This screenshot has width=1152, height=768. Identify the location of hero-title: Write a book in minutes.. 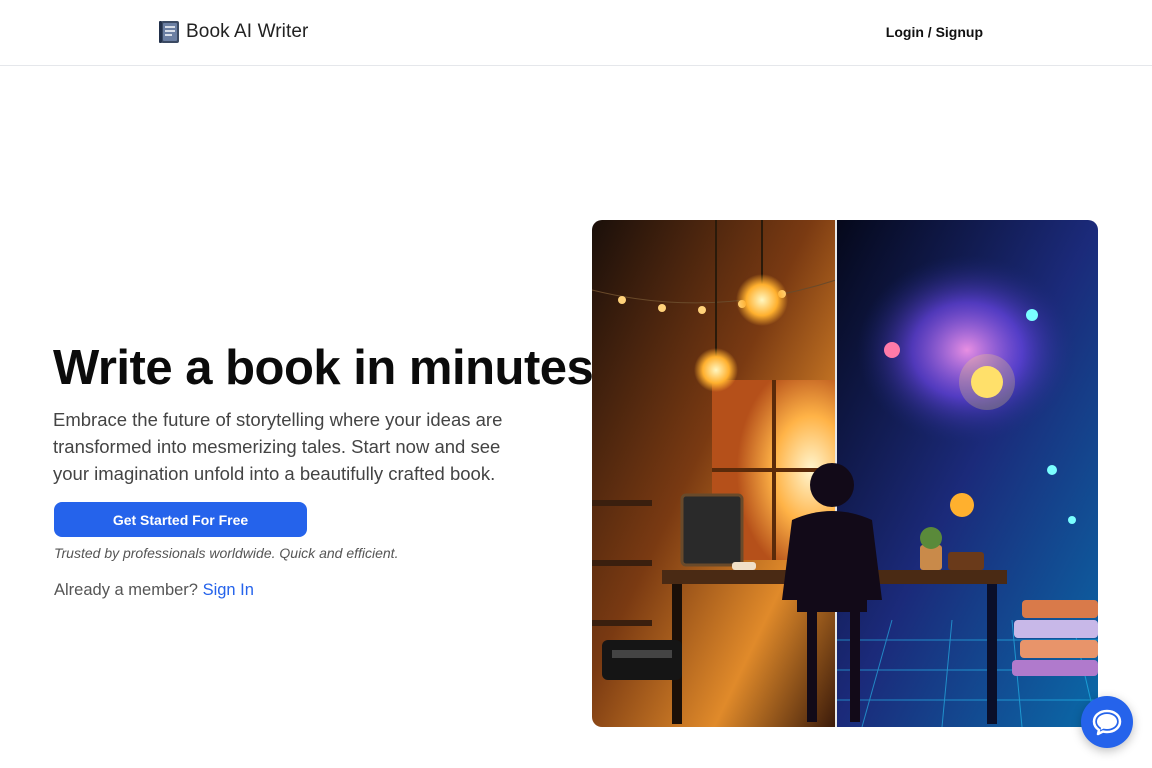
(330, 368).